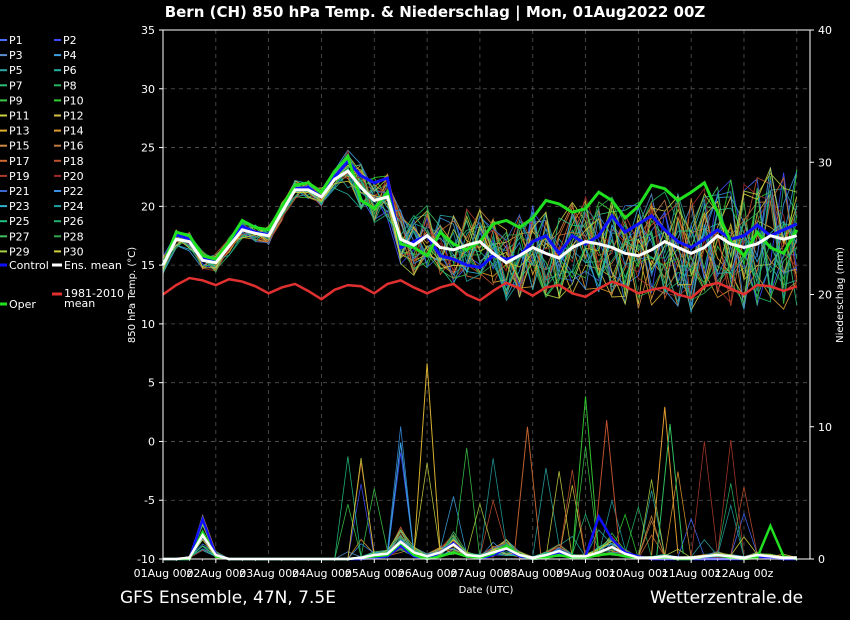 Image resolution: width=850 pixels, height=620 pixels. I want to click on legend-label-p18: P18, so click(73, 161).